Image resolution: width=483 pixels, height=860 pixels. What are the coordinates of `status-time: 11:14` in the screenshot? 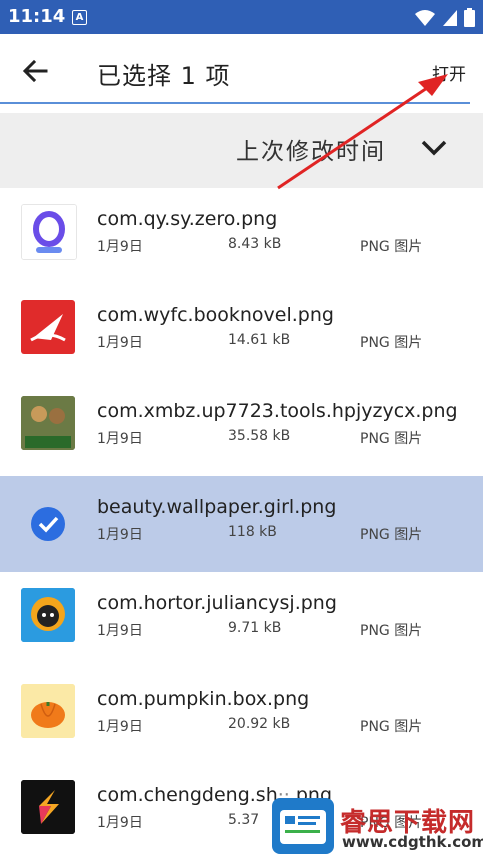 It's located at (37, 16).